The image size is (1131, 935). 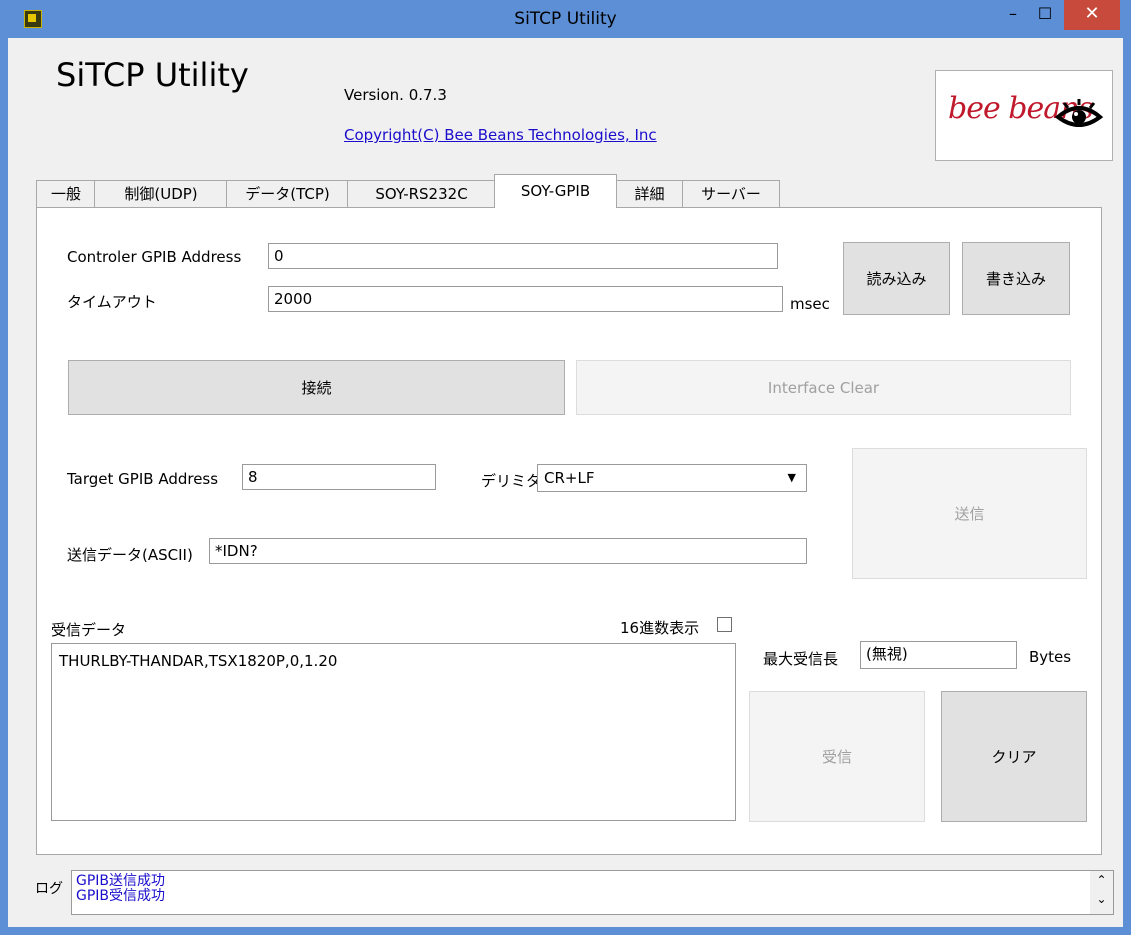 I want to click on timeout-input: 2000, so click(x=525, y=299).